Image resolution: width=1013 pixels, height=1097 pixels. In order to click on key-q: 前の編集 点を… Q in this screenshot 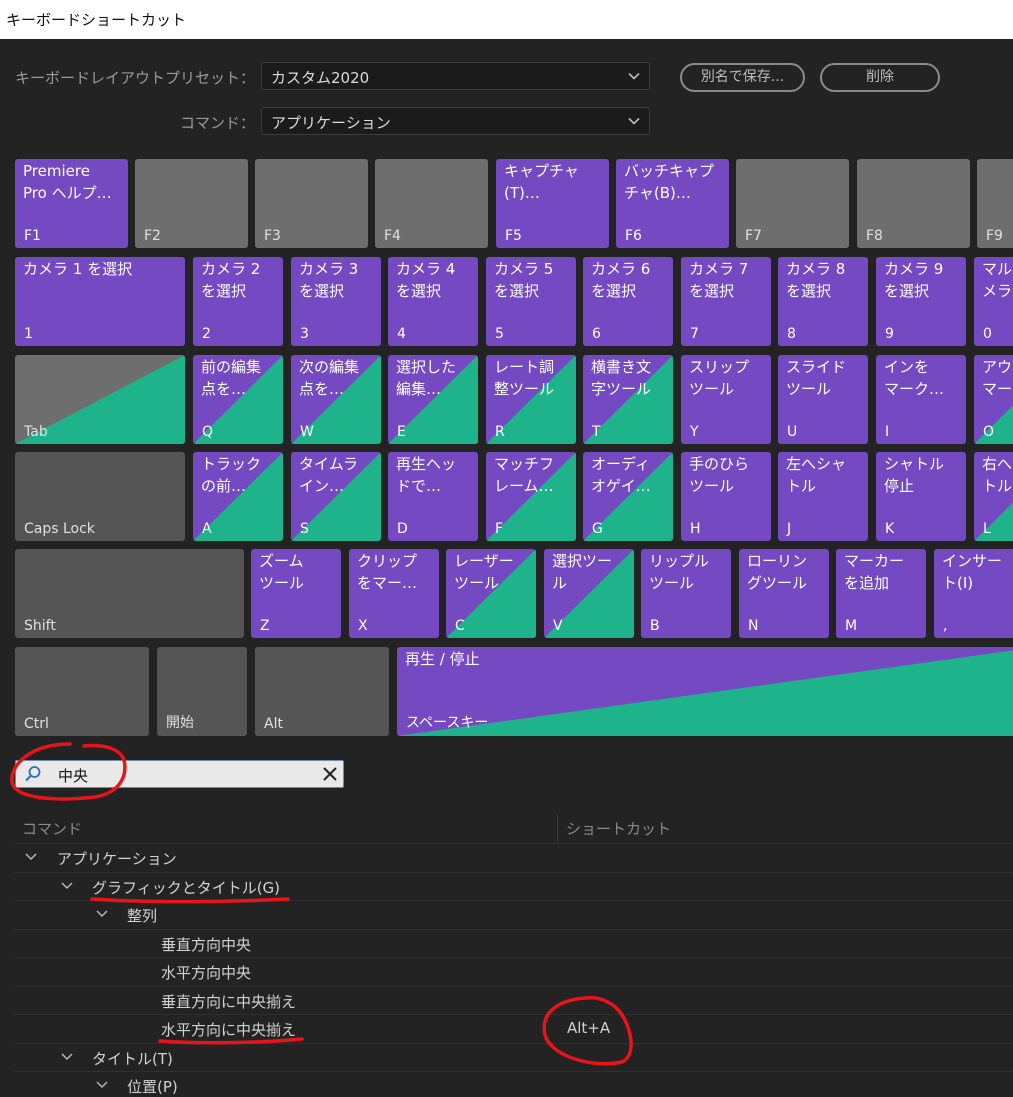, I will do `click(238, 399)`.